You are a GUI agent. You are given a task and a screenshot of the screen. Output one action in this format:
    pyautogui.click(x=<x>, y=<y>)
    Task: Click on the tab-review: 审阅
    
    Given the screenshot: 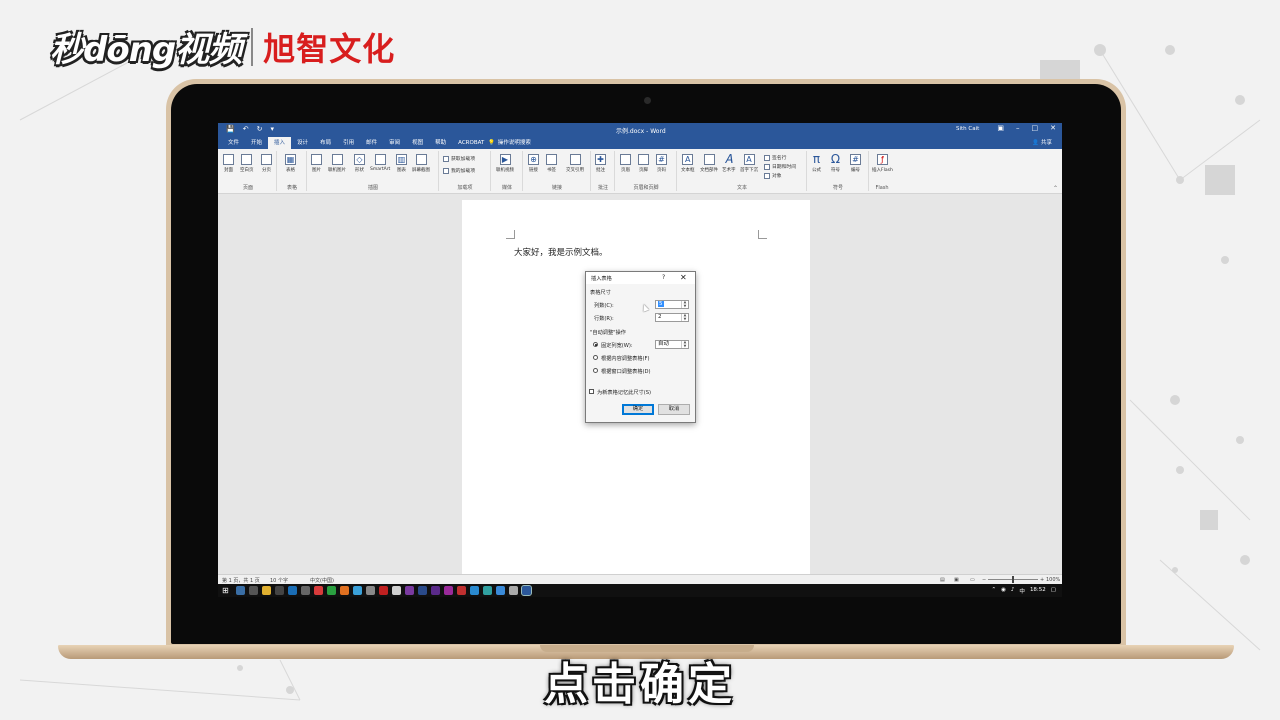 What is the action you would take?
    pyautogui.click(x=394, y=143)
    